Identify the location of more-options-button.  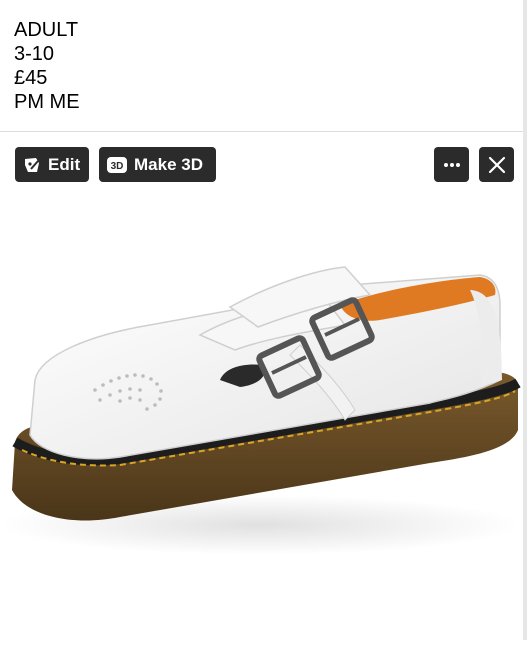
(451, 164).